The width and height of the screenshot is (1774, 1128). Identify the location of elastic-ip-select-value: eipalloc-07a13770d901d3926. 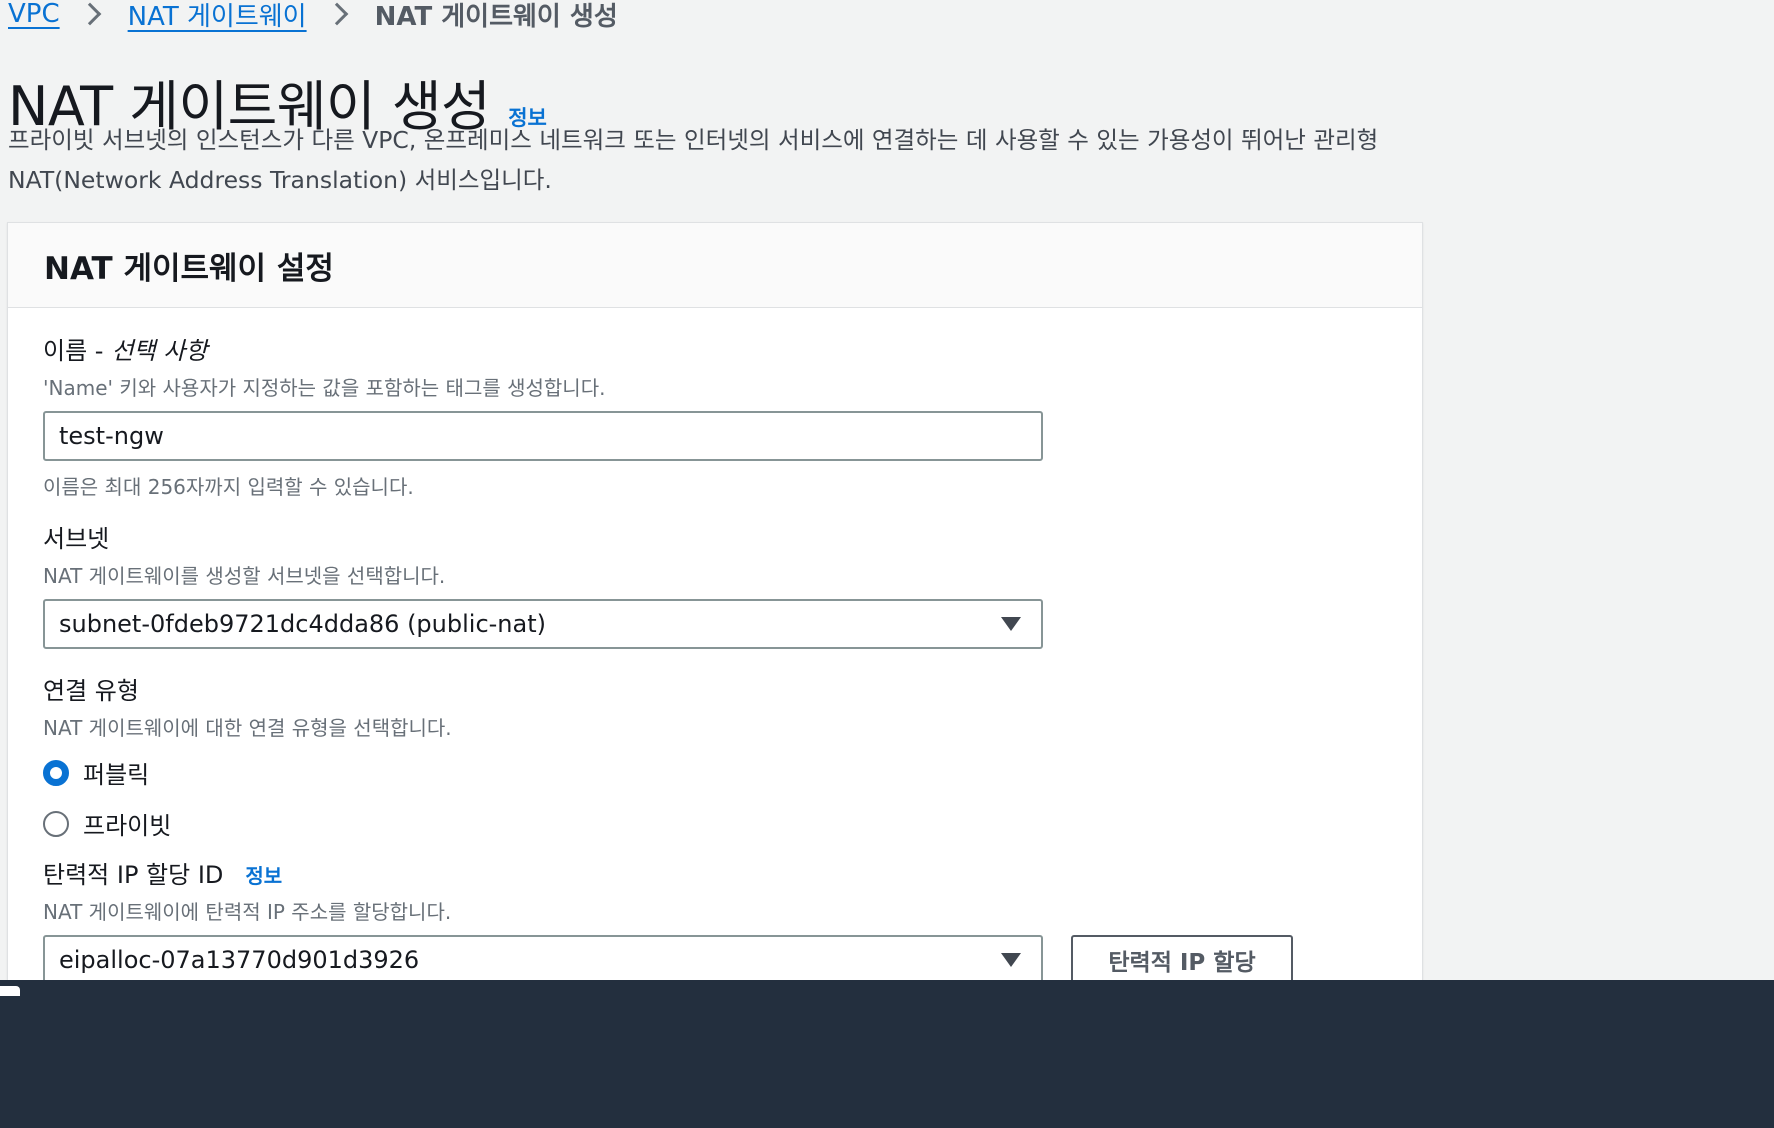
(239, 960).